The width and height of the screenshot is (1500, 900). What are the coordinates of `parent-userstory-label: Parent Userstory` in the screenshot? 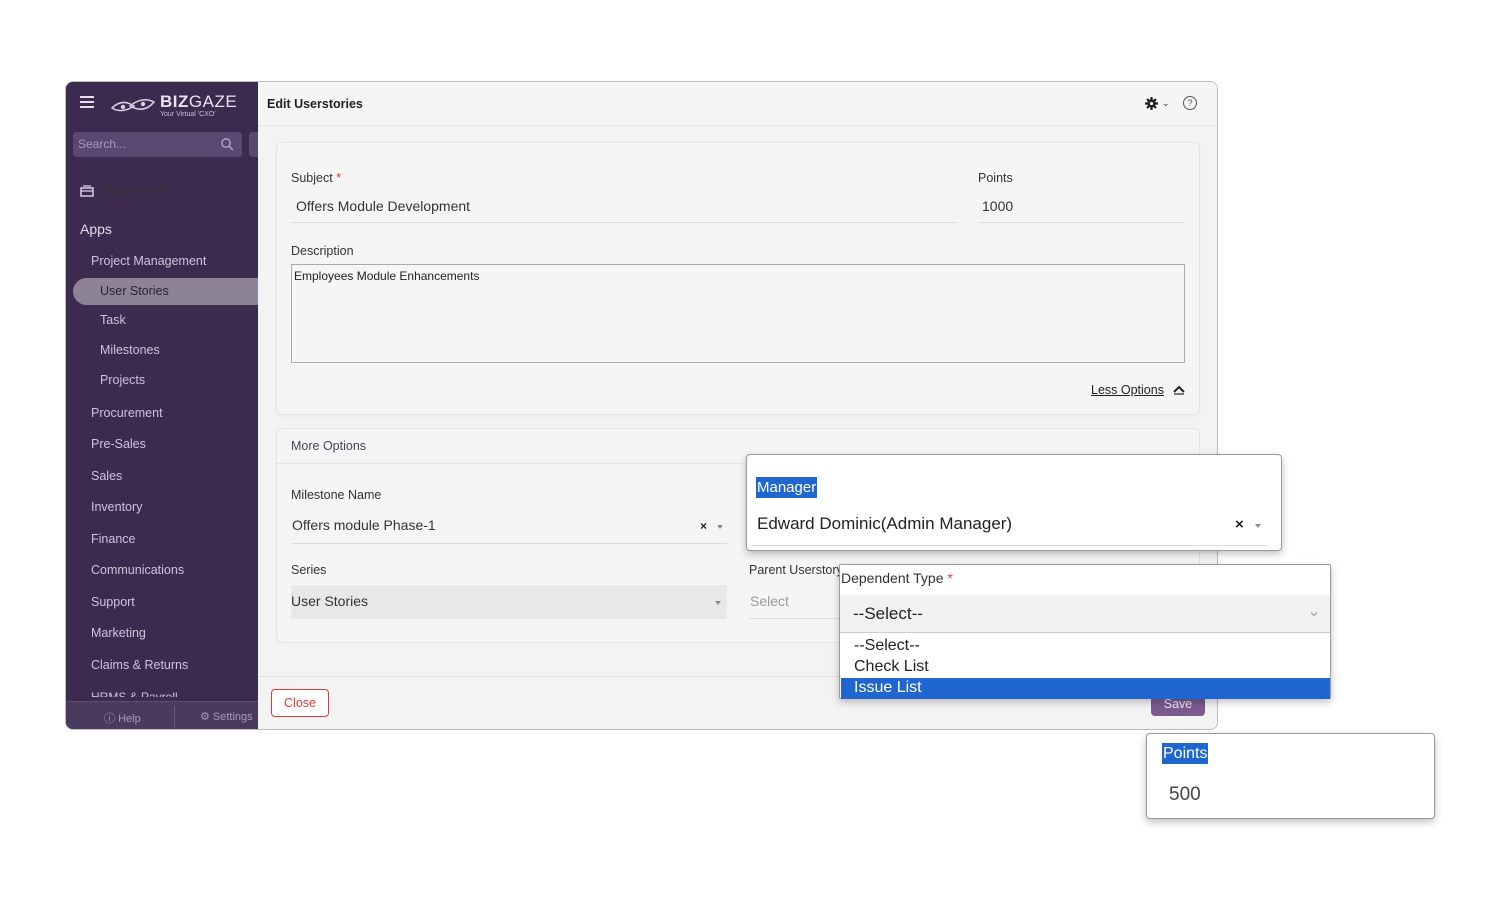 It's located at (796, 570).